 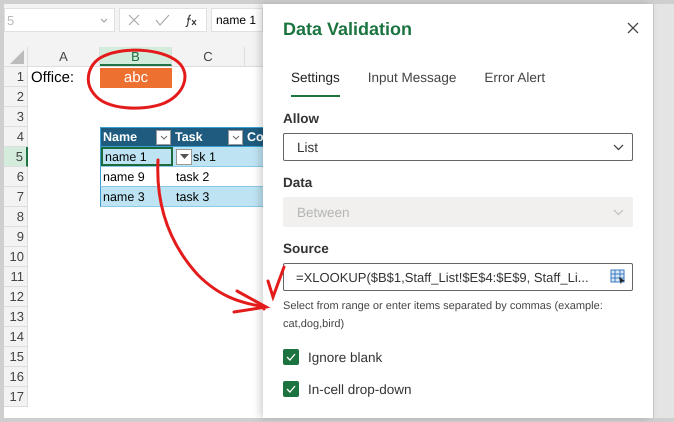 What do you see at coordinates (515, 81) in the screenshot?
I see `tab: Error Alert` at bounding box center [515, 81].